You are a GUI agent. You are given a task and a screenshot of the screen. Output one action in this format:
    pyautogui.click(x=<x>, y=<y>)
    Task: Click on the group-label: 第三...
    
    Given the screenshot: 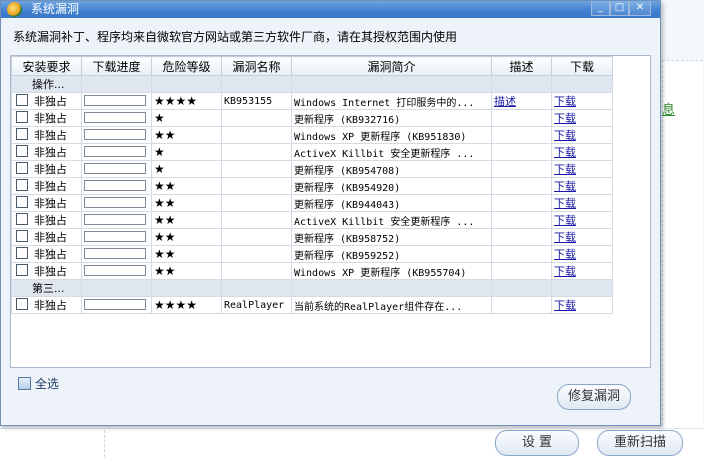 What is the action you would take?
    pyautogui.click(x=46, y=288)
    